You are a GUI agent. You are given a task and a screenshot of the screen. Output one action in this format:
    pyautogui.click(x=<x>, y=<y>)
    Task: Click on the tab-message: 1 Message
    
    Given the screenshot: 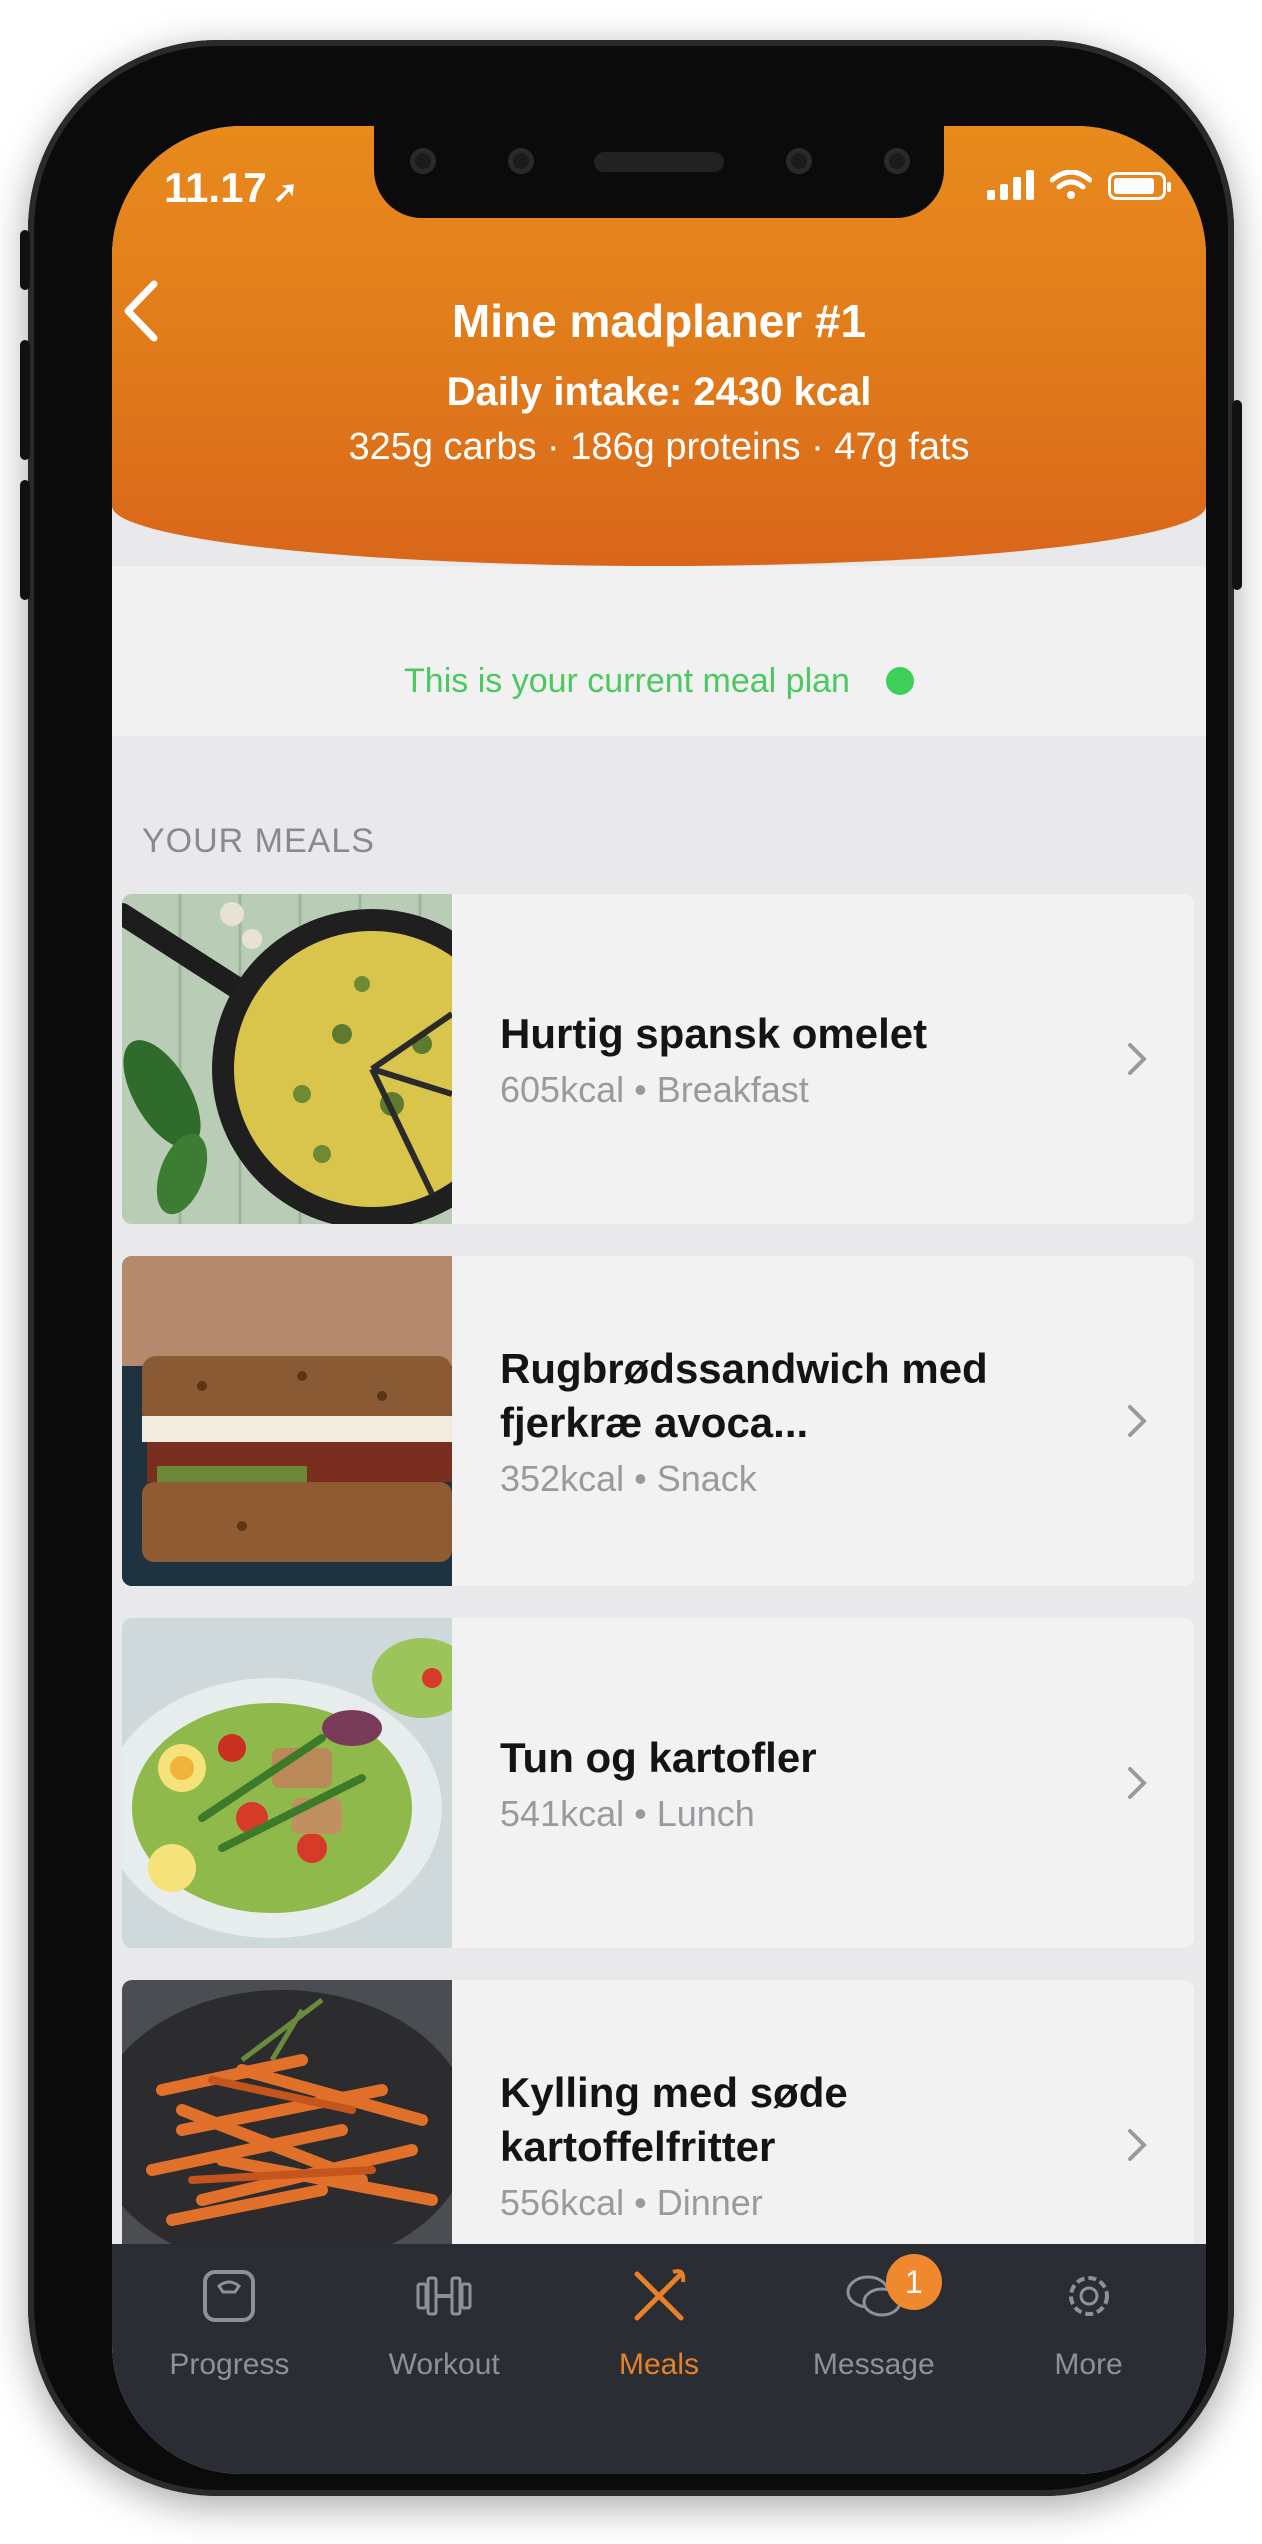 What is the action you would take?
    pyautogui.click(x=874, y=2364)
    